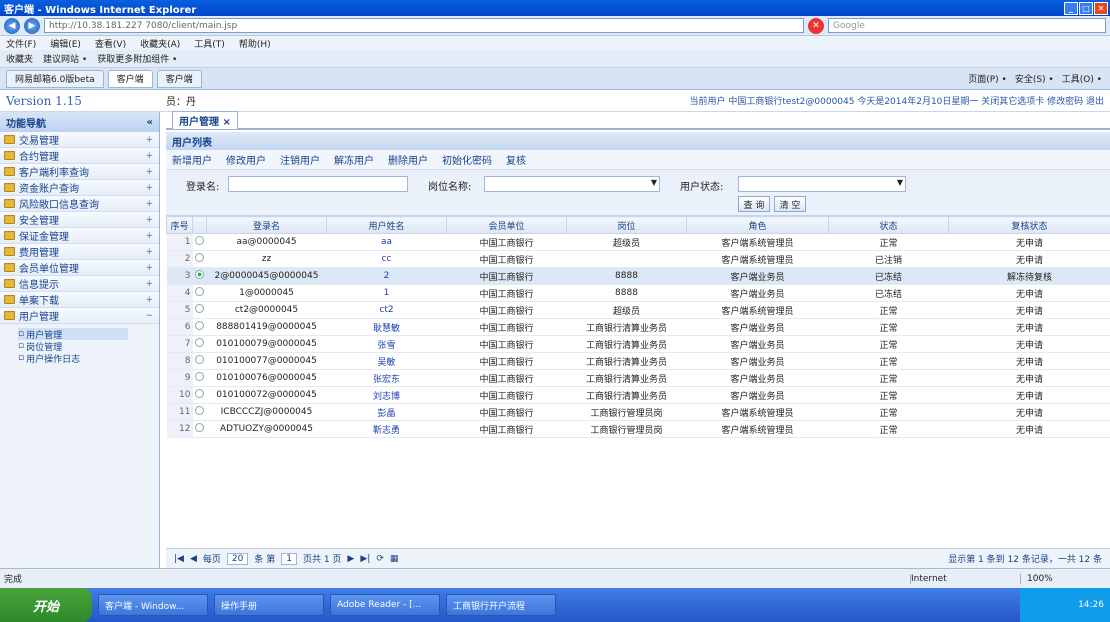 The height and width of the screenshot is (622, 1110). I want to click on menu-item-2: 查看(V), so click(110, 43).